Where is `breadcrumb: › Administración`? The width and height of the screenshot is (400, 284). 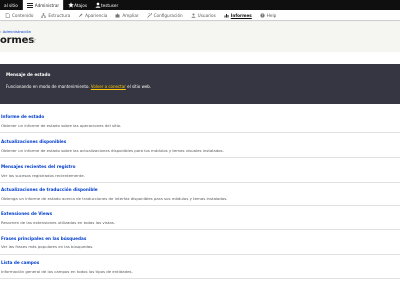 breadcrumb: › Administración is located at coordinates (15, 31).